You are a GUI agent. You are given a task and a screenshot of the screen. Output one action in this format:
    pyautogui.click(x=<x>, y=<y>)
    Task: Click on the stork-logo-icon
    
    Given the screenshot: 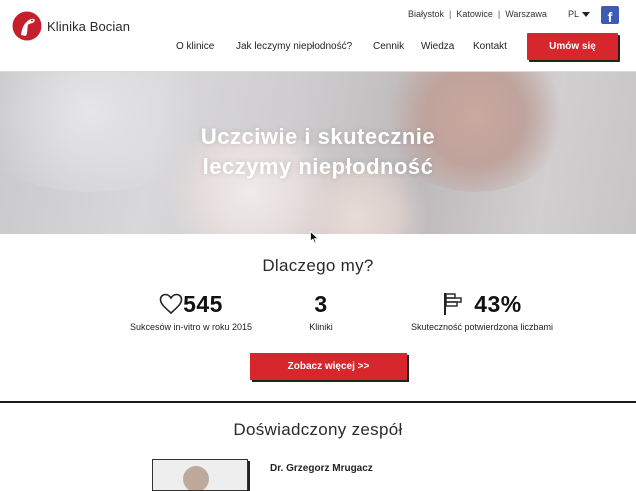 What is the action you would take?
    pyautogui.click(x=27, y=26)
    